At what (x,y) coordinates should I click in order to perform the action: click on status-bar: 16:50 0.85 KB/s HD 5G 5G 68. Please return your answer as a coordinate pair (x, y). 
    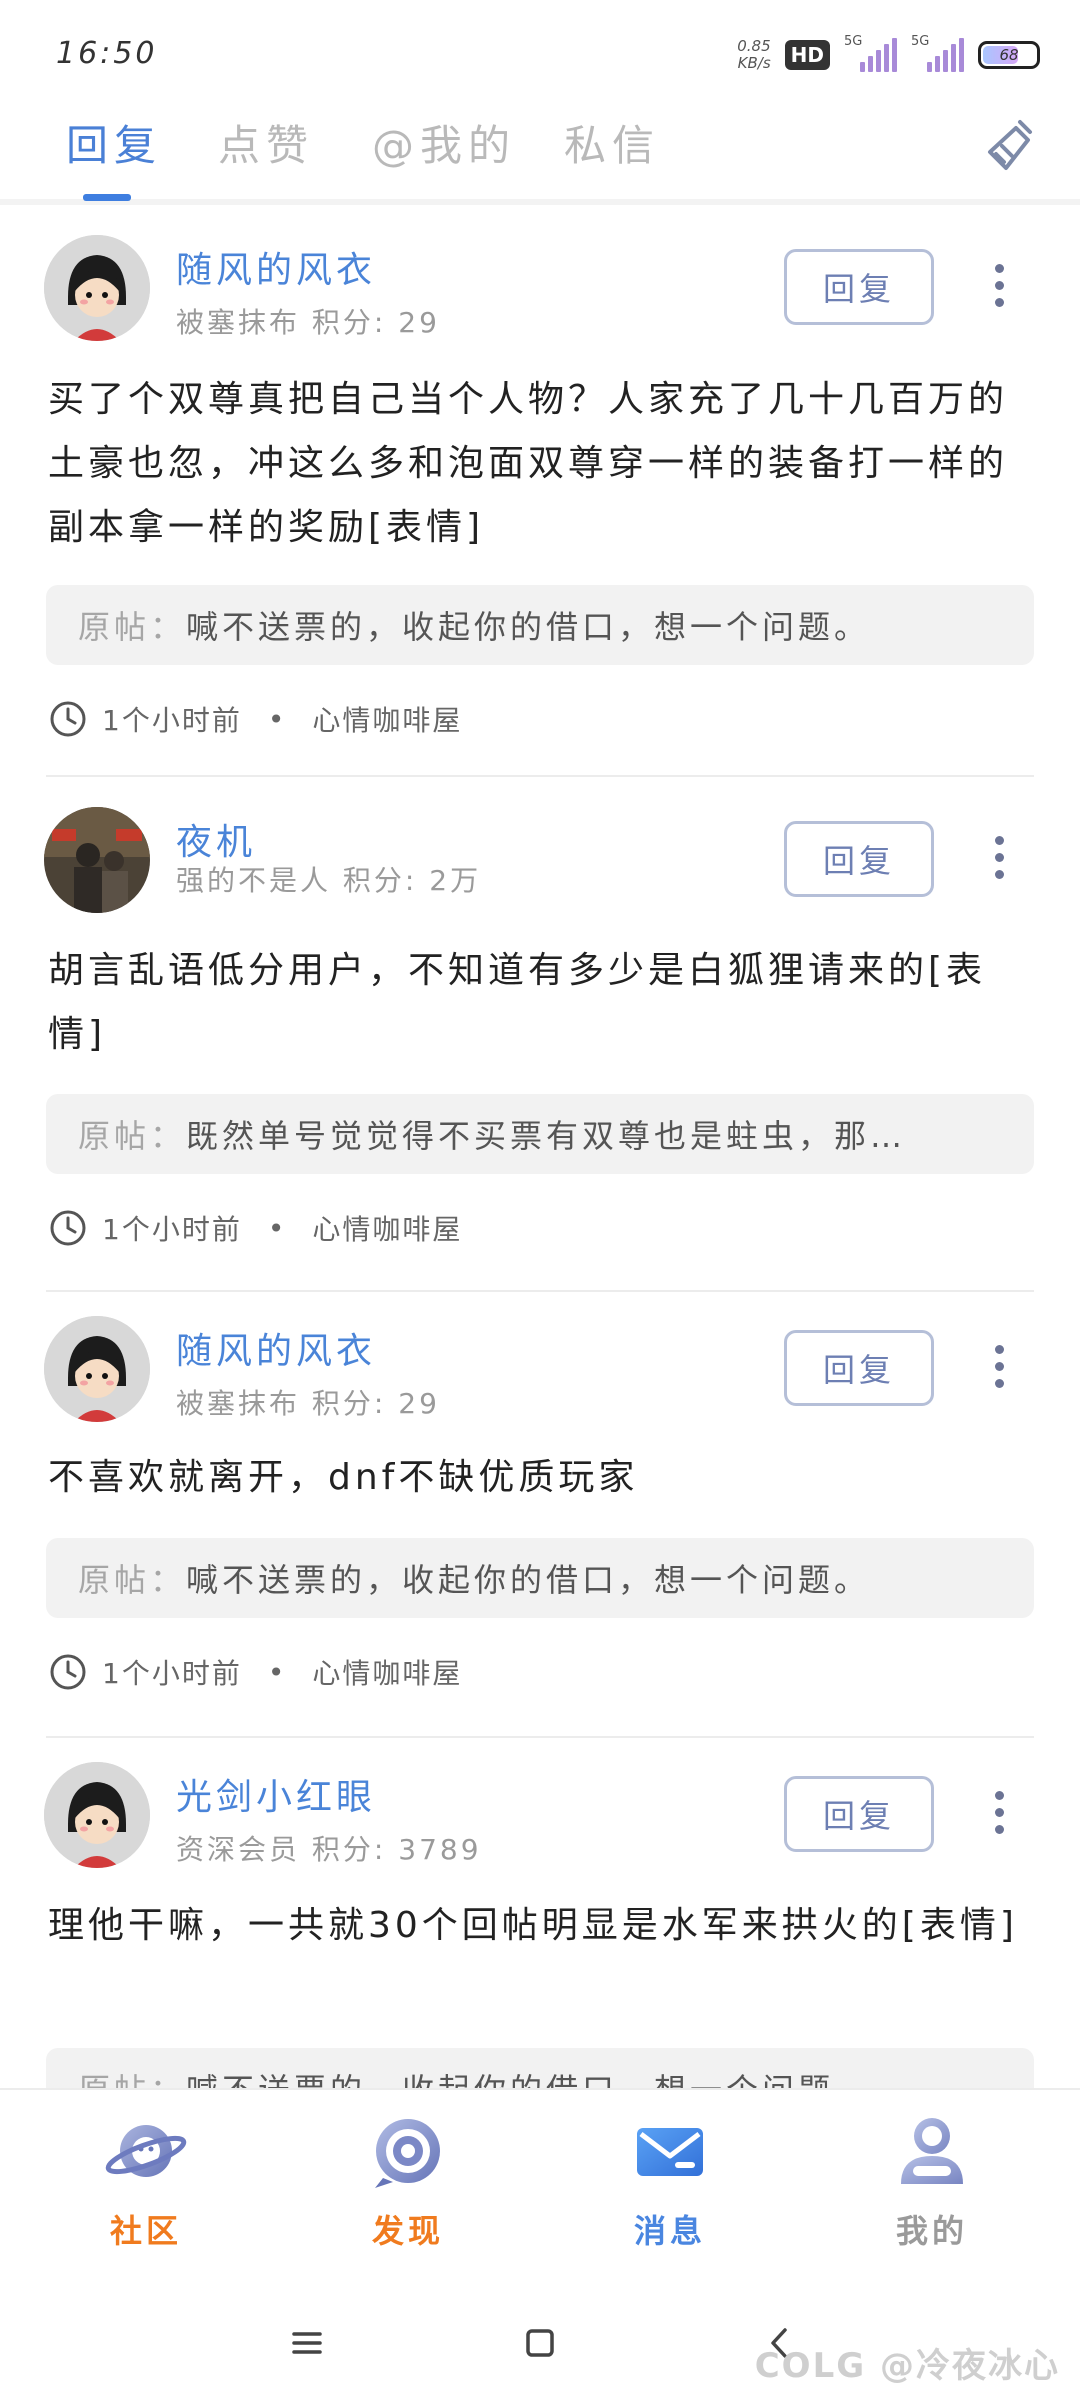
    Looking at the image, I should click on (540, 55).